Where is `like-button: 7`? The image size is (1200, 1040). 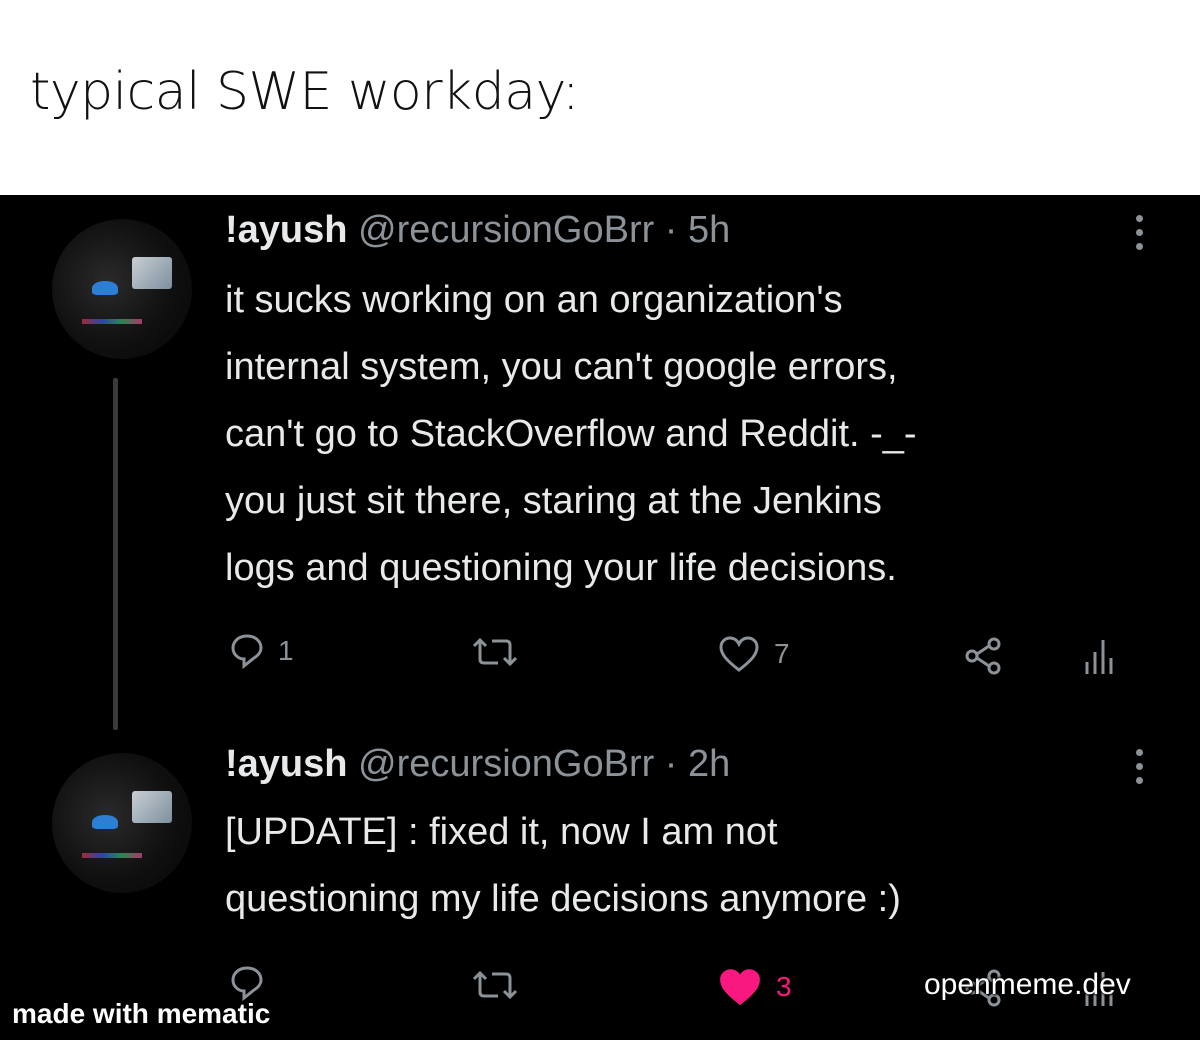 like-button: 7 is located at coordinates (754, 654).